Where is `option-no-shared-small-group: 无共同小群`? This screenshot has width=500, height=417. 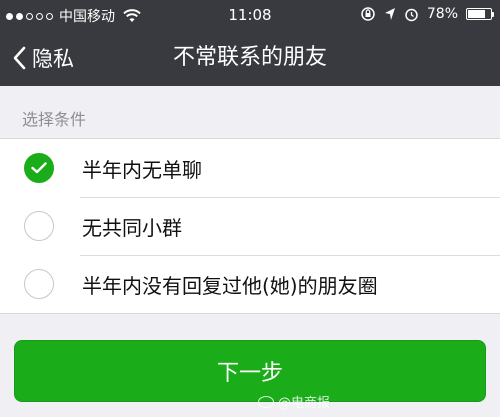 option-no-shared-small-group: 无共同小群 is located at coordinates (250, 226).